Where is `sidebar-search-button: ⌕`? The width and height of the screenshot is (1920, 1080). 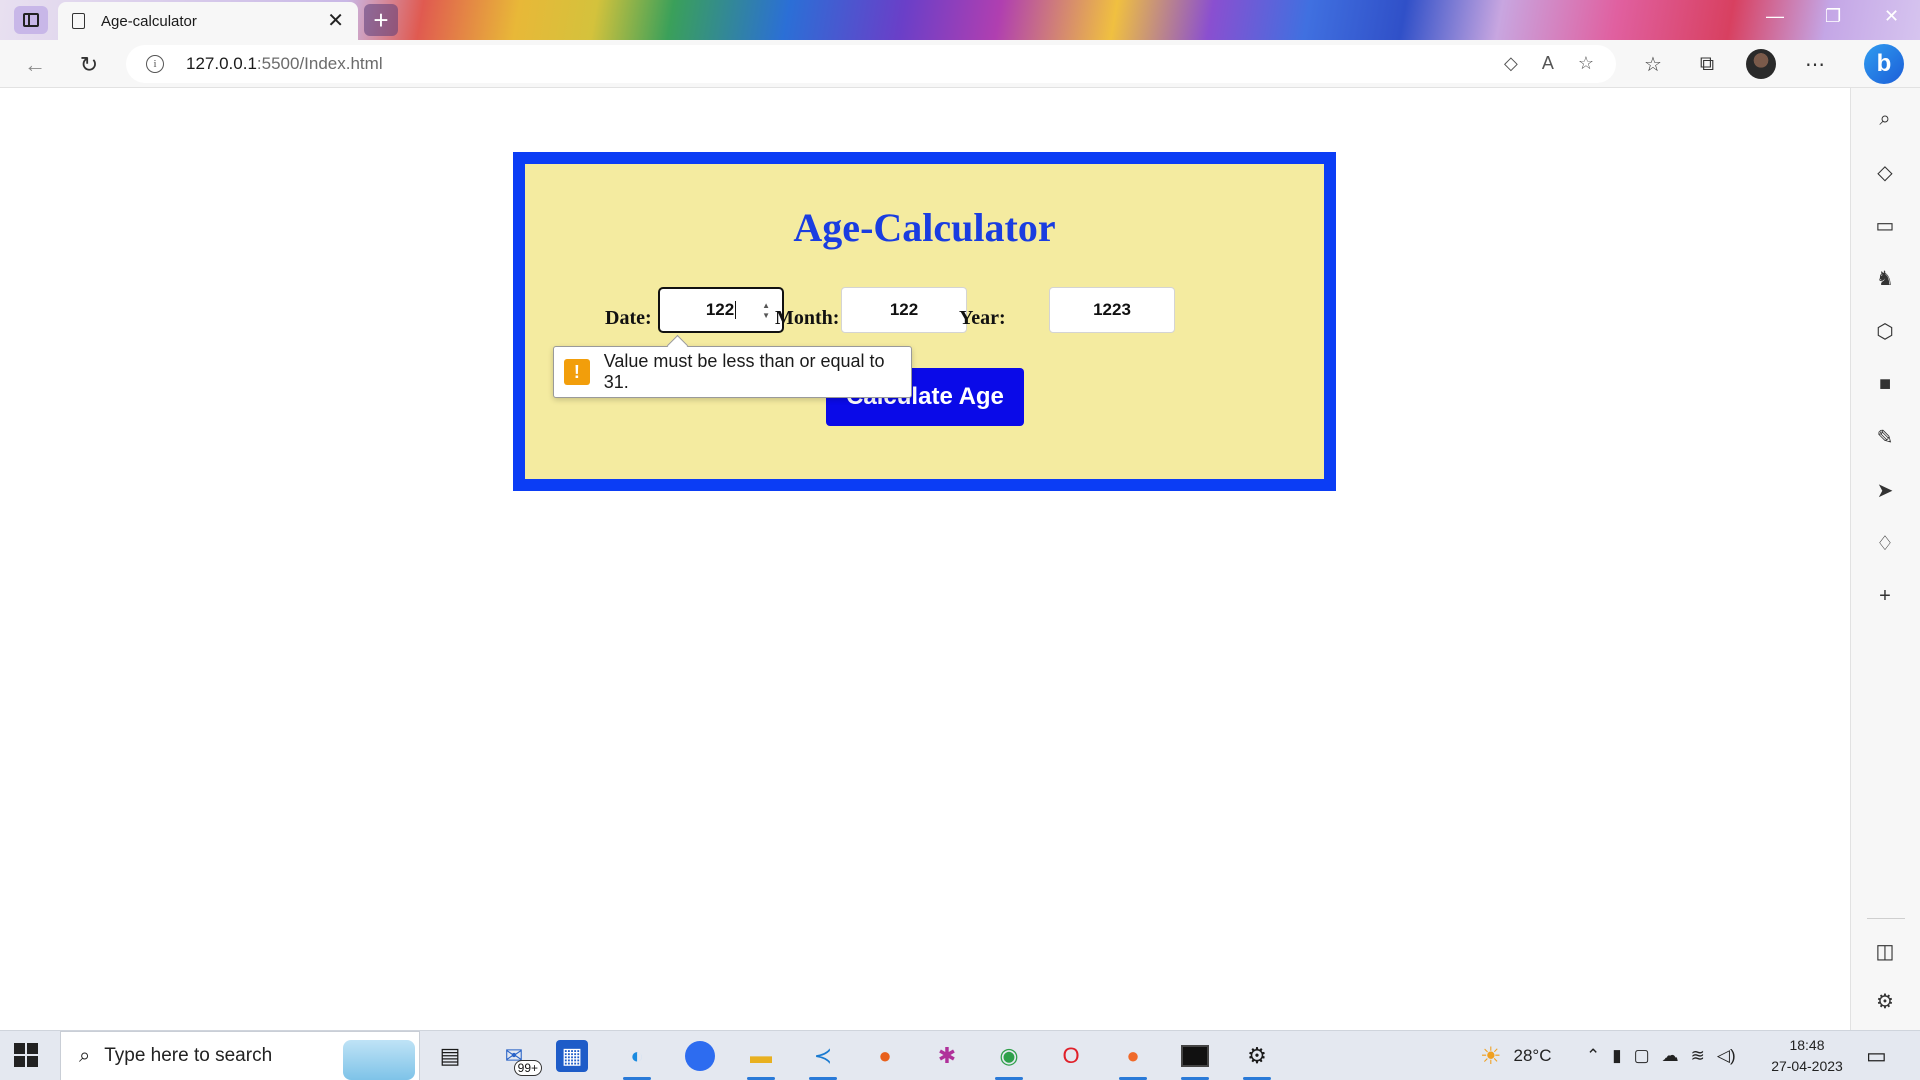
sidebar-search-button: ⌕ is located at coordinates (1885, 119).